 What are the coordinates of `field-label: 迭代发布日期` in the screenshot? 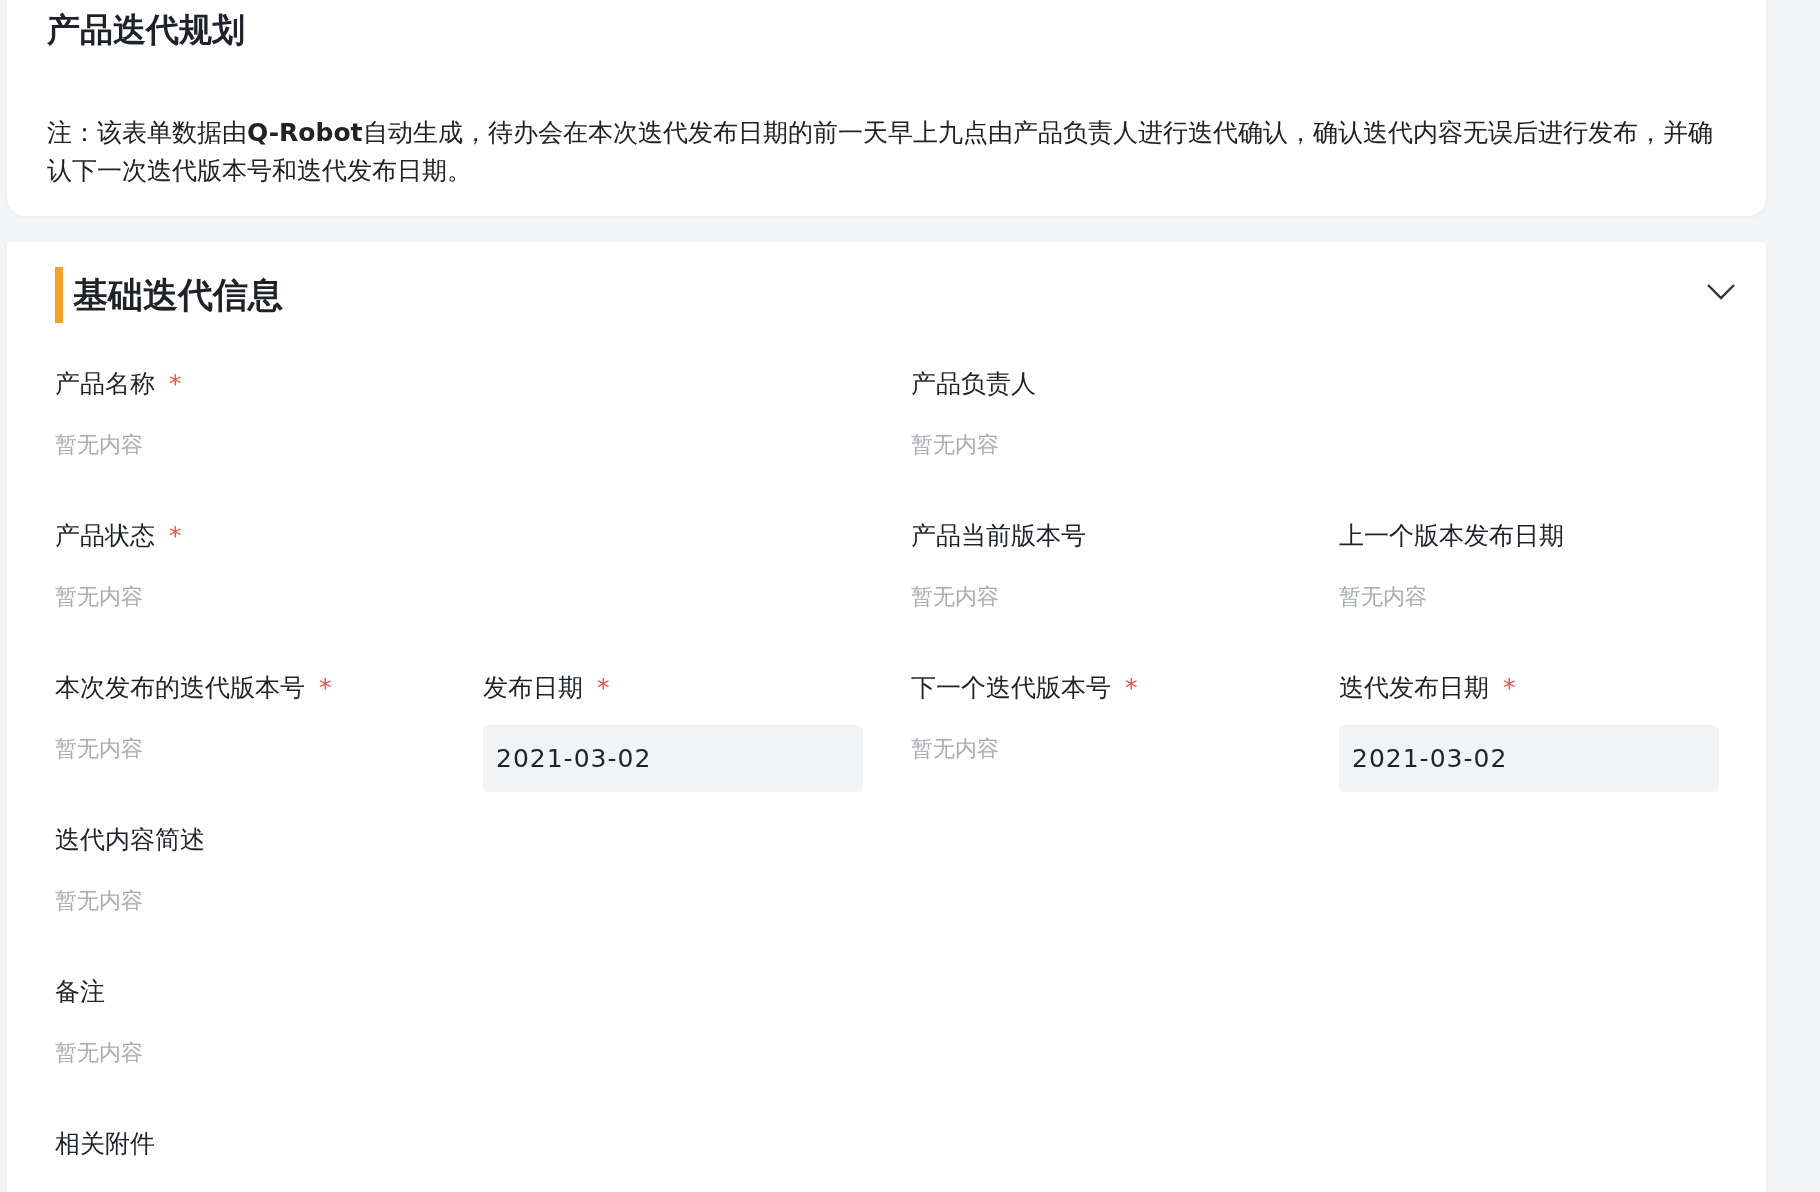 It's located at (1414, 687).